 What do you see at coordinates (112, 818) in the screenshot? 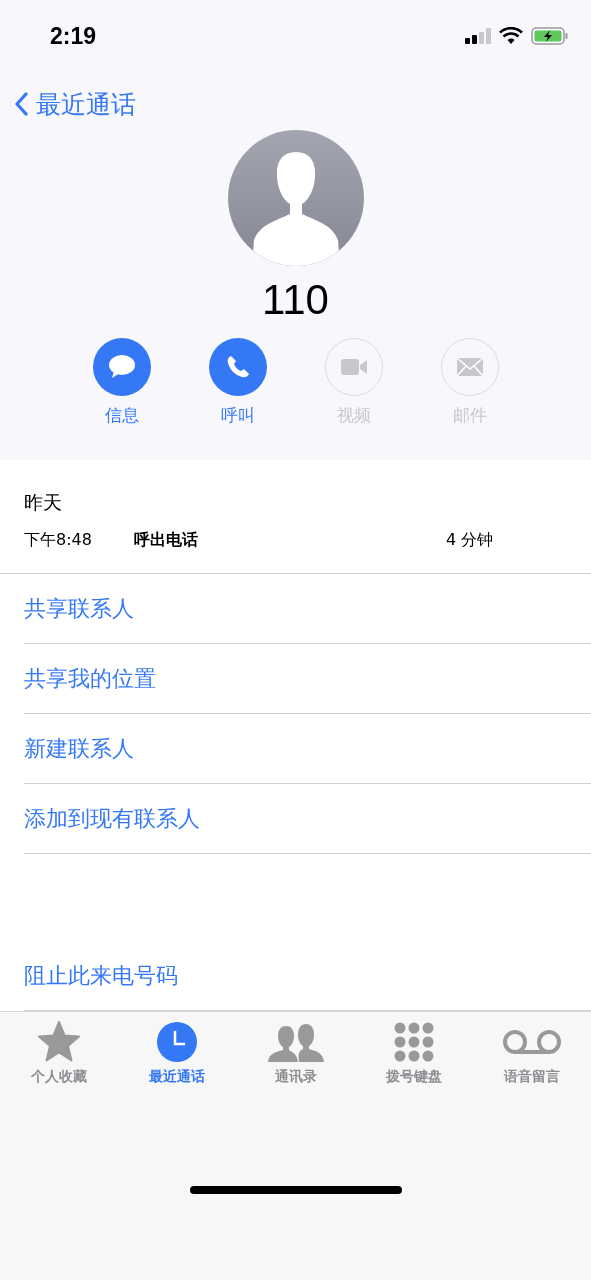
I see `option-link: 添加到现有联系人` at bounding box center [112, 818].